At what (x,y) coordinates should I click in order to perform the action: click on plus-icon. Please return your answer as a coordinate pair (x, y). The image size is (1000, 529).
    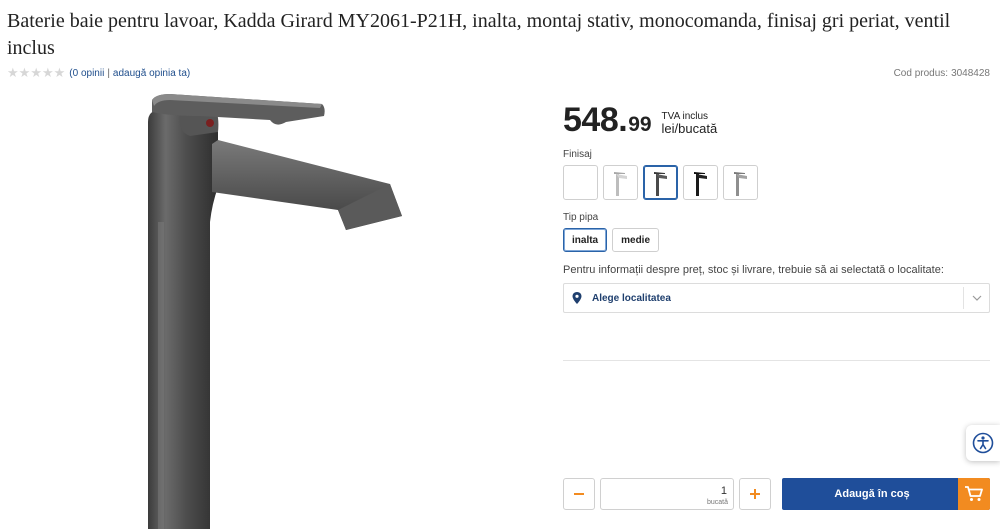
    Looking at the image, I should click on (755, 494).